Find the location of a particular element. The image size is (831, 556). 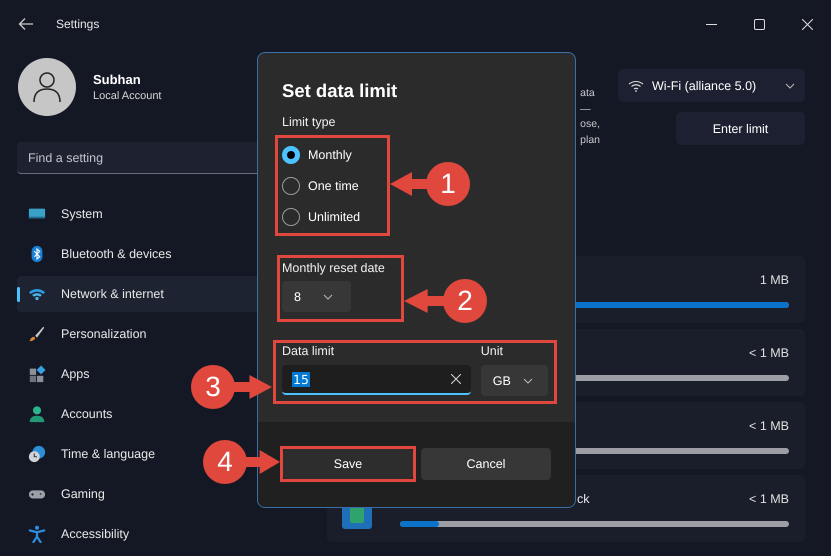

field-label: Data limit is located at coordinates (309, 351).